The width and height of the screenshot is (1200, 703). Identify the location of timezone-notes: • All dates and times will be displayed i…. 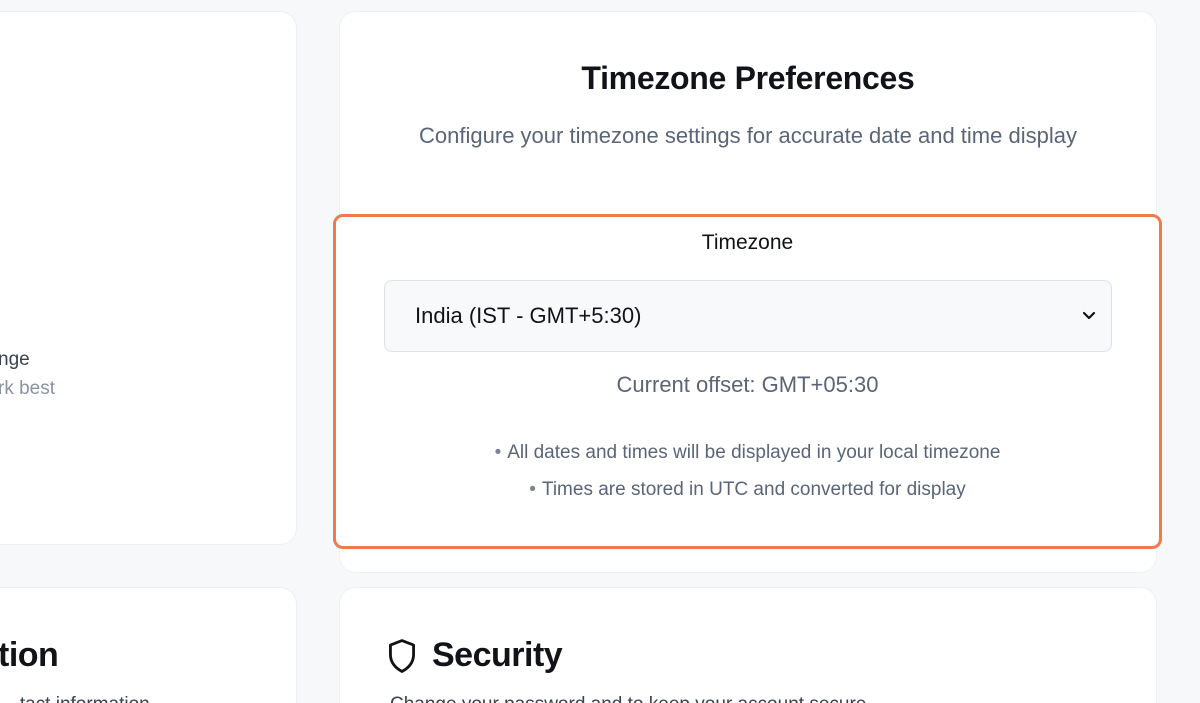
(747, 471).